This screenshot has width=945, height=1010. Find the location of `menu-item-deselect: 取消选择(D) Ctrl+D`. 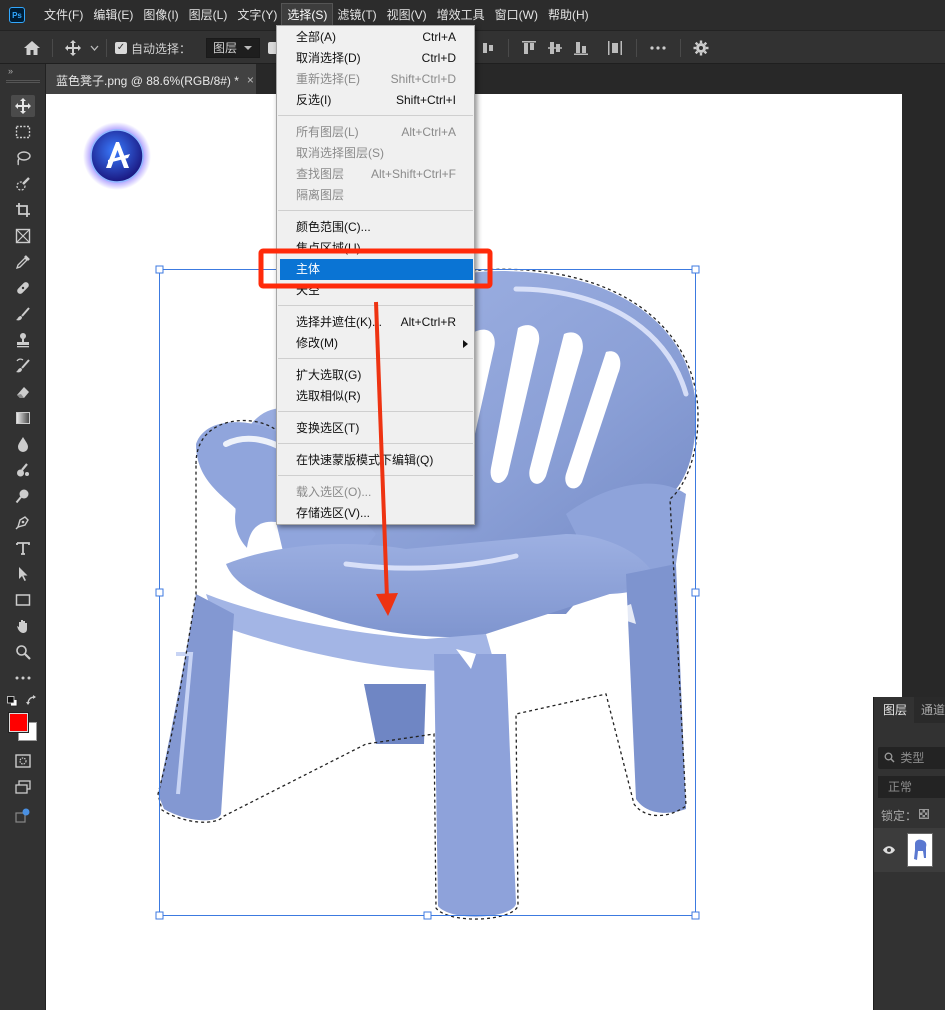

menu-item-deselect: 取消选择(D) Ctrl+D is located at coordinates (375, 58).